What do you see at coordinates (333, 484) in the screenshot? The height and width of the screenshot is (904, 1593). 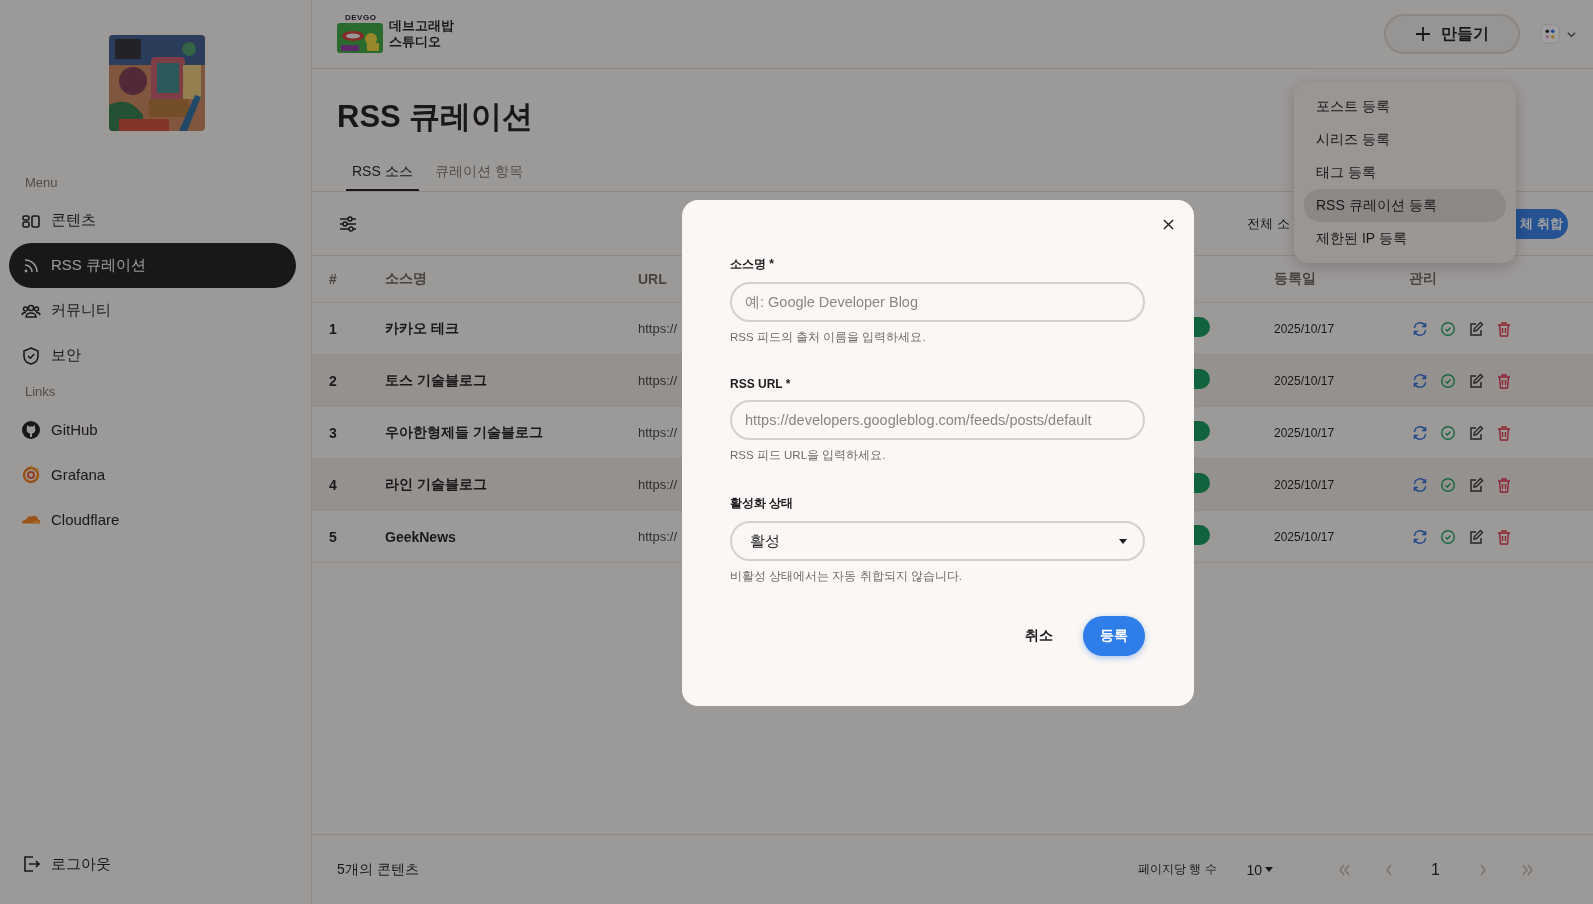 I see `table-cell: 4` at bounding box center [333, 484].